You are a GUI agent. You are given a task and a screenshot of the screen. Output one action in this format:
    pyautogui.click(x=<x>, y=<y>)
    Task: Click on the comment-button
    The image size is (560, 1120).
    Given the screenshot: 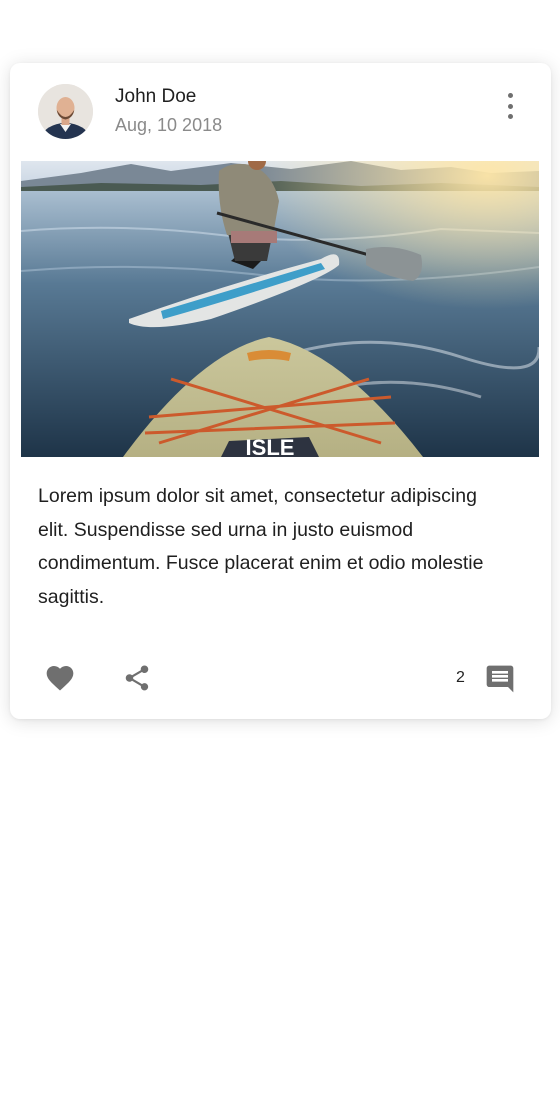 What is the action you would take?
    pyautogui.click(x=500, y=679)
    